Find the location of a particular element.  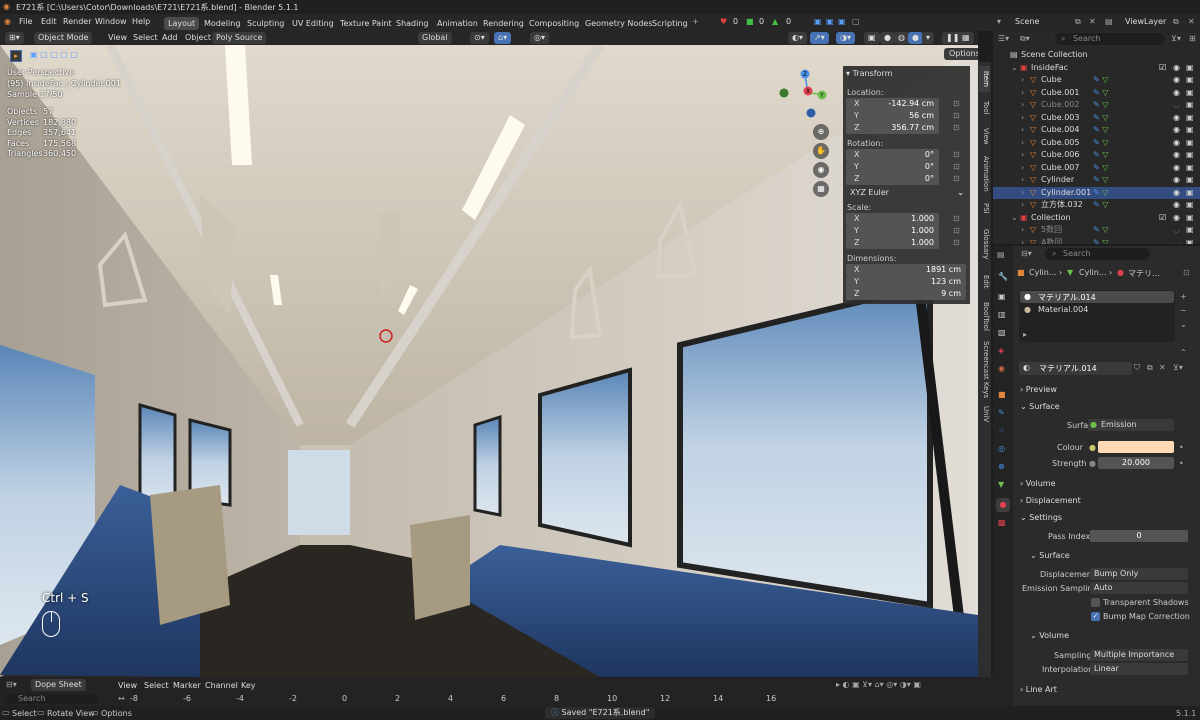

world-props-icon: ◉ is located at coordinates (1001, 368).